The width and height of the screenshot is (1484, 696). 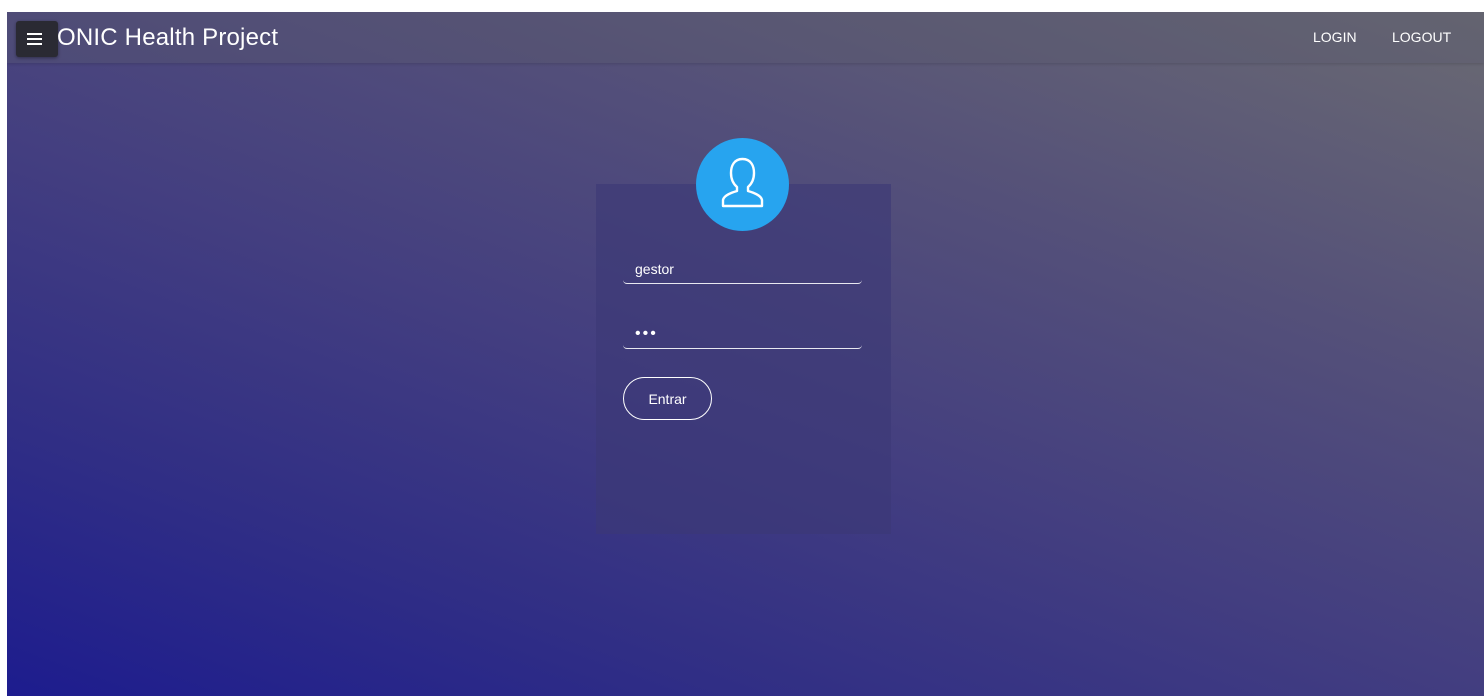 What do you see at coordinates (742, 334) in the screenshot?
I see `password-input` at bounding box center [742, 334].